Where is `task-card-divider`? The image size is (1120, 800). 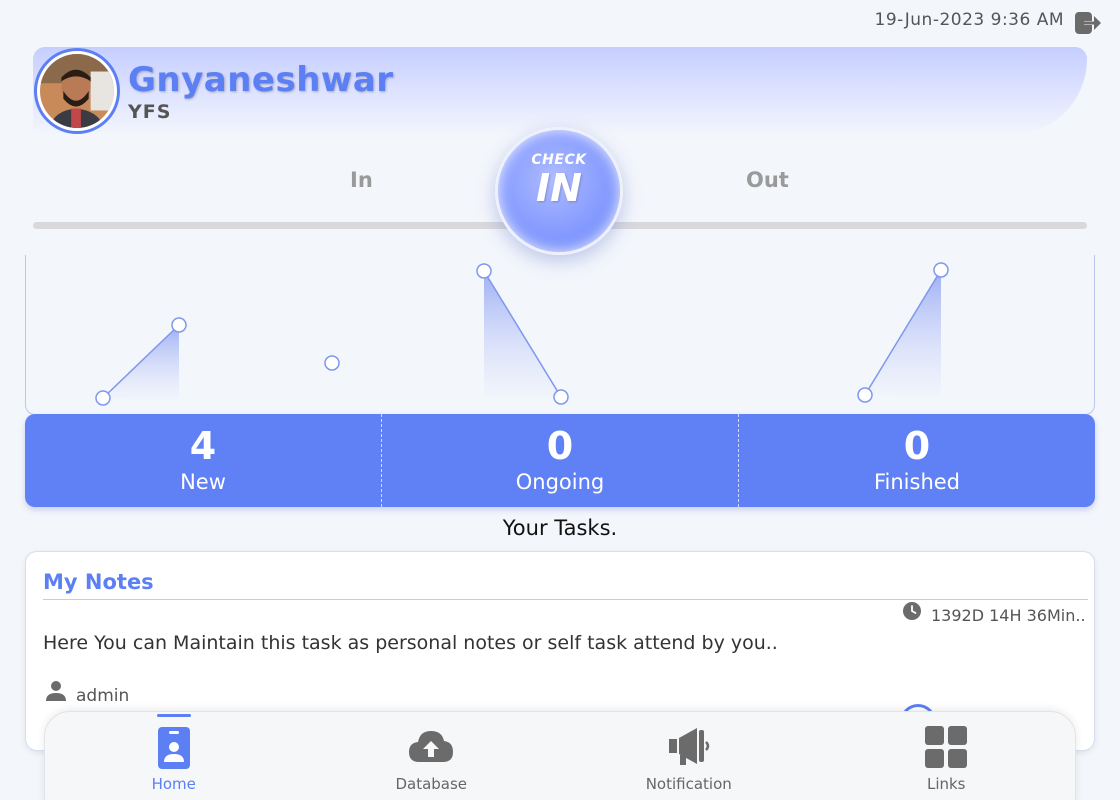
task-card-divider is located at coordinates (565, 599).